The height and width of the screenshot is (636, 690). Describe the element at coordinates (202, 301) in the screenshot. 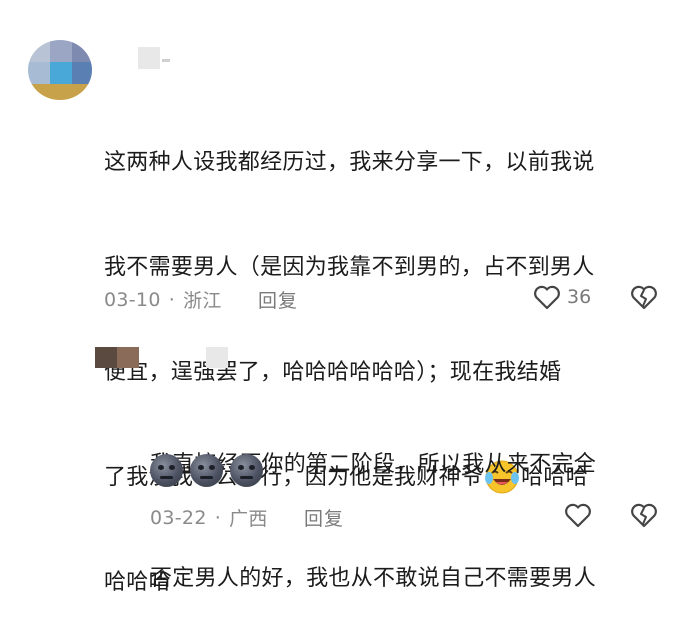

I see `comment-location: 浙江` at that location.